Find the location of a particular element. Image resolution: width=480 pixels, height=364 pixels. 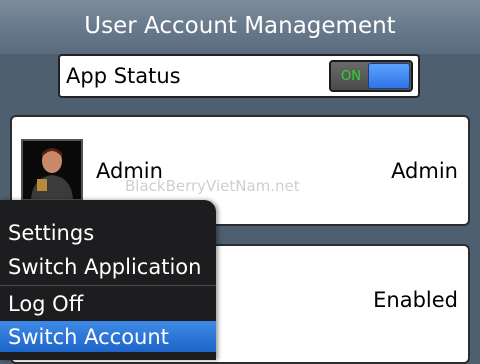

title-bar: User Account Management is located at coordinates (240, 27).